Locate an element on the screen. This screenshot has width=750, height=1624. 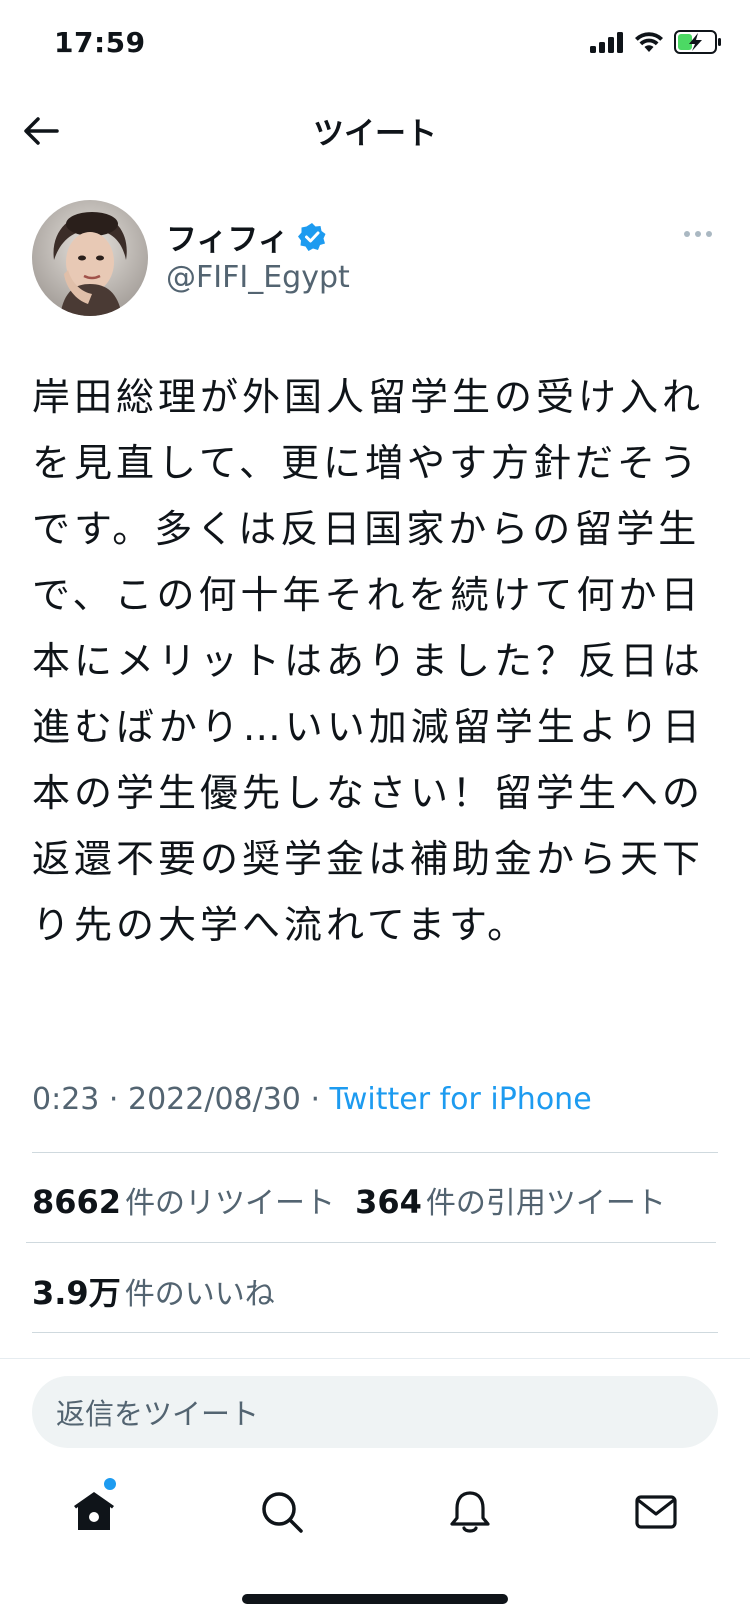
author-name-row: フィフィ is located at coordinates (246, 236).